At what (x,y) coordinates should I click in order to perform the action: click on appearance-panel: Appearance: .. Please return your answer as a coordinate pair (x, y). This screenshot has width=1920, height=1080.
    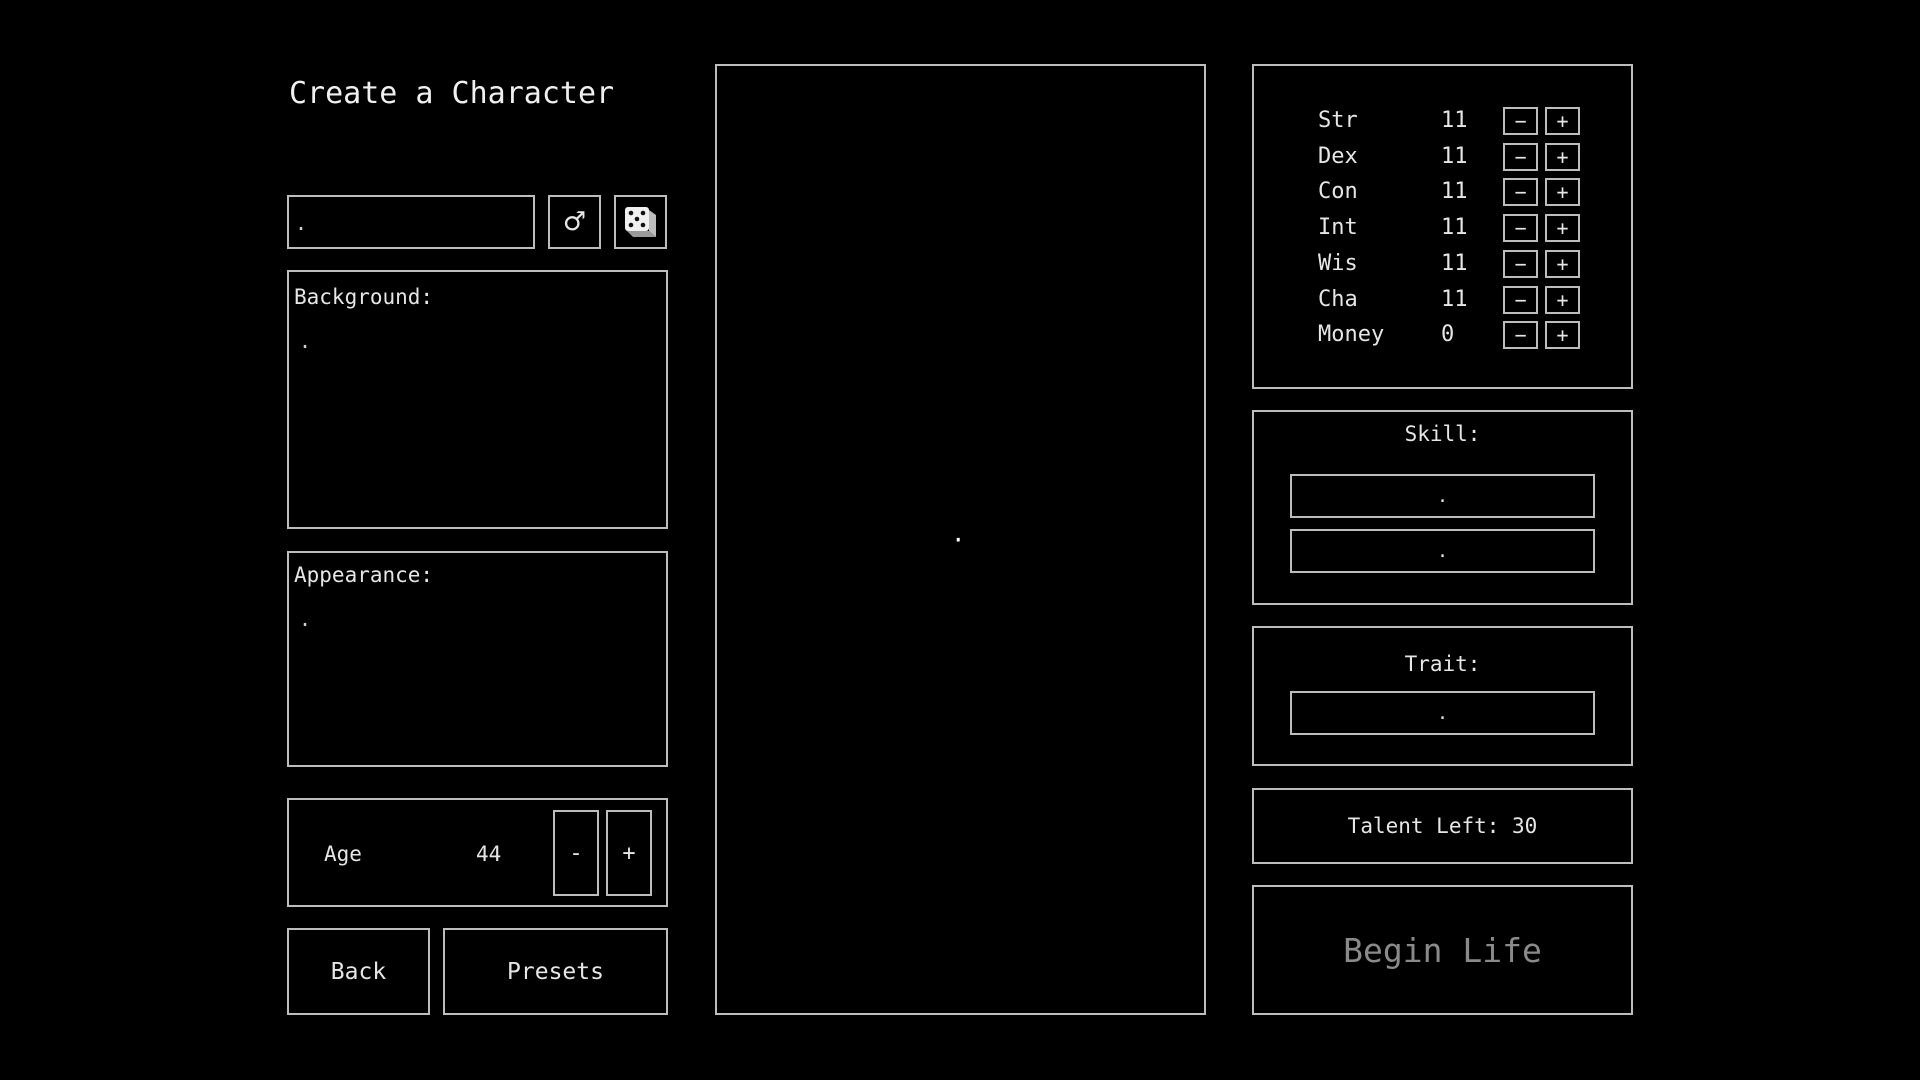
    Looking at the image, I should click on (477, 659).